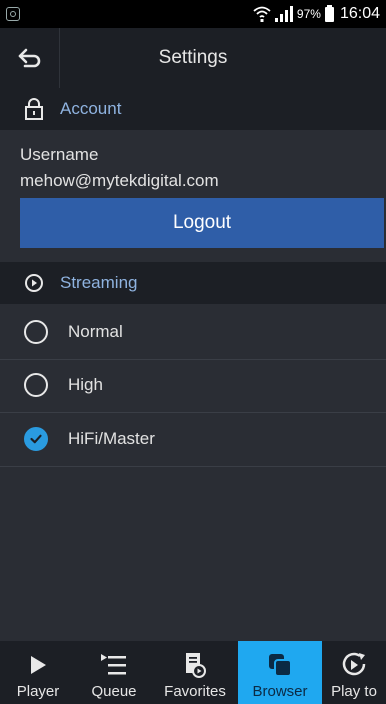  Describe the element at coordinates (193, 385) in the screenshot. I see `streaming-option-high: High` at that location.